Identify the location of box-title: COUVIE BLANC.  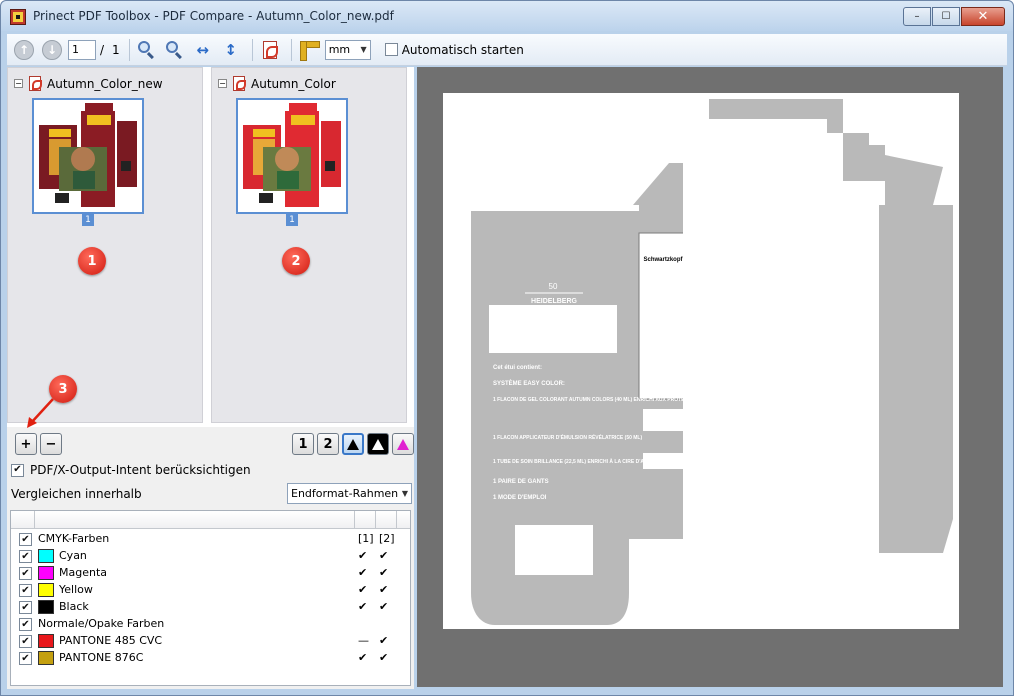
(663, 242).